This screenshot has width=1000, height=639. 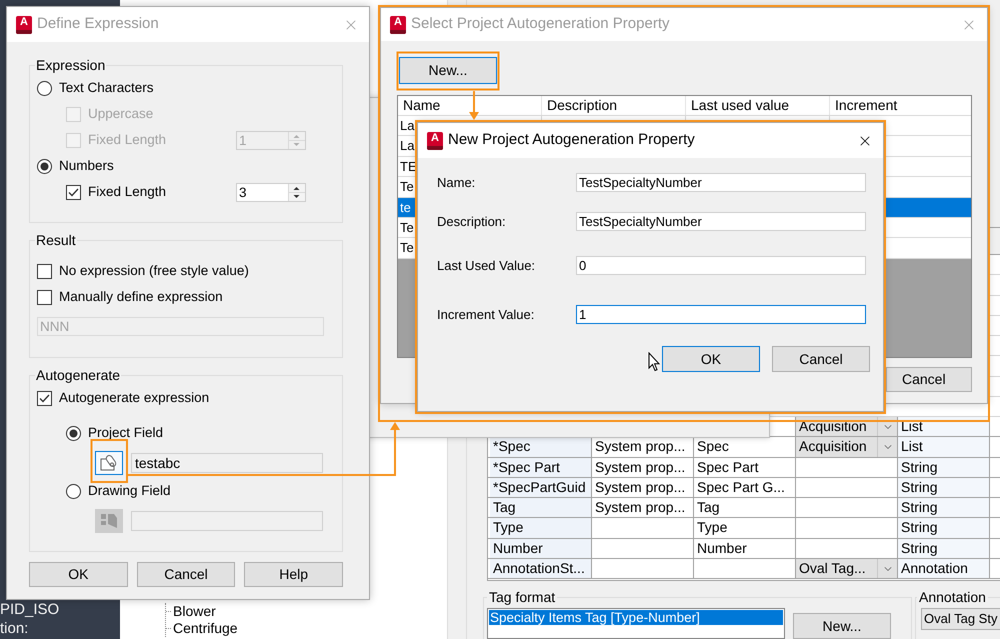 What do you see at coordinates (405, 207) in the screenshot?
I see `cell-text: te` at bounding box center [405, 207].